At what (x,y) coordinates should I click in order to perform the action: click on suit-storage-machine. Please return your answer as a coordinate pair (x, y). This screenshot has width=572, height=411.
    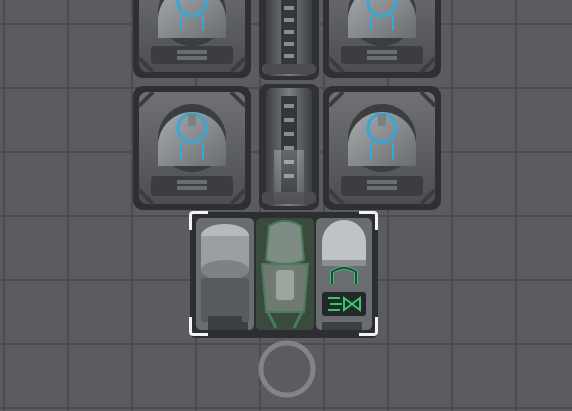
    Looking at the image, I should click on (284, 275).